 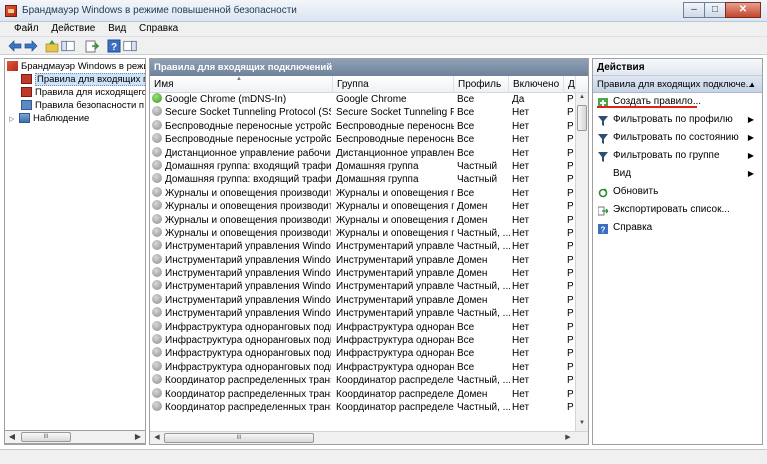 What do you see at coordinates (241, 84) in the screenshot?
I see `column-name: Имя` at bounding box center [241, 84].